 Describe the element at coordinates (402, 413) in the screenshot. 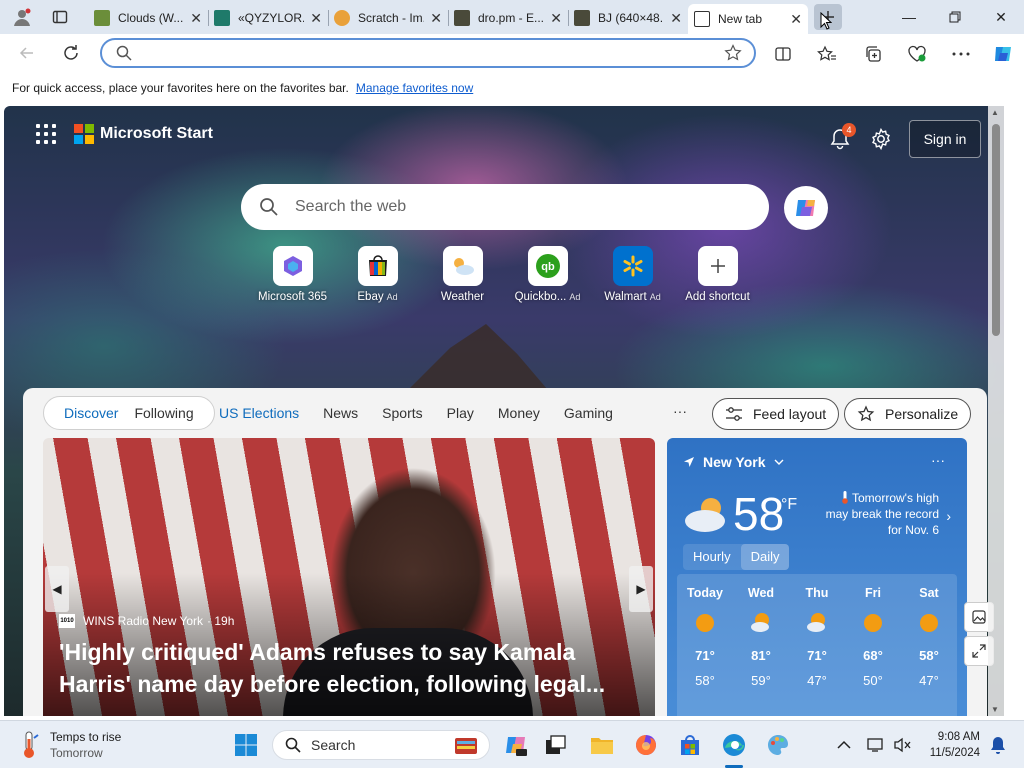

I see `tab-sports: Sports` at that location.